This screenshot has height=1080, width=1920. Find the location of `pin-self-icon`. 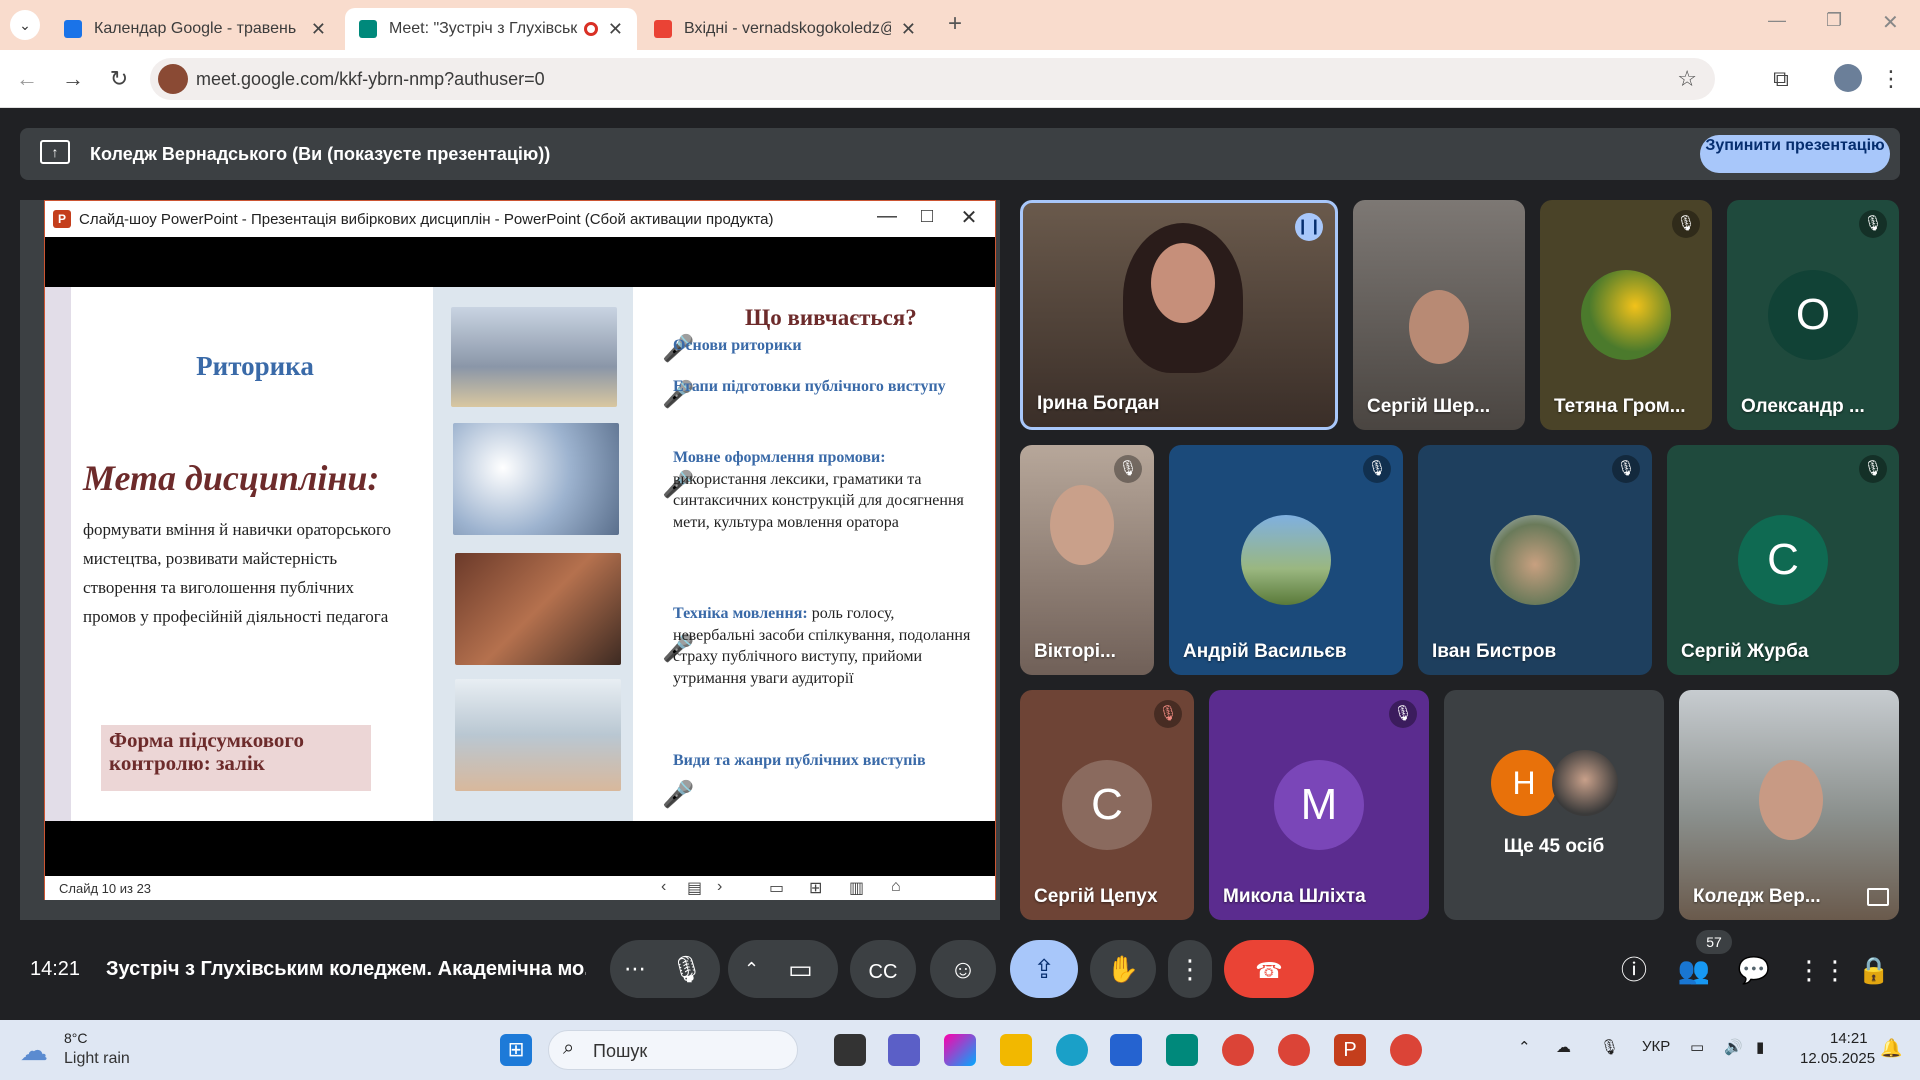

pin-self-icon is located at coordinates (1878, 897).